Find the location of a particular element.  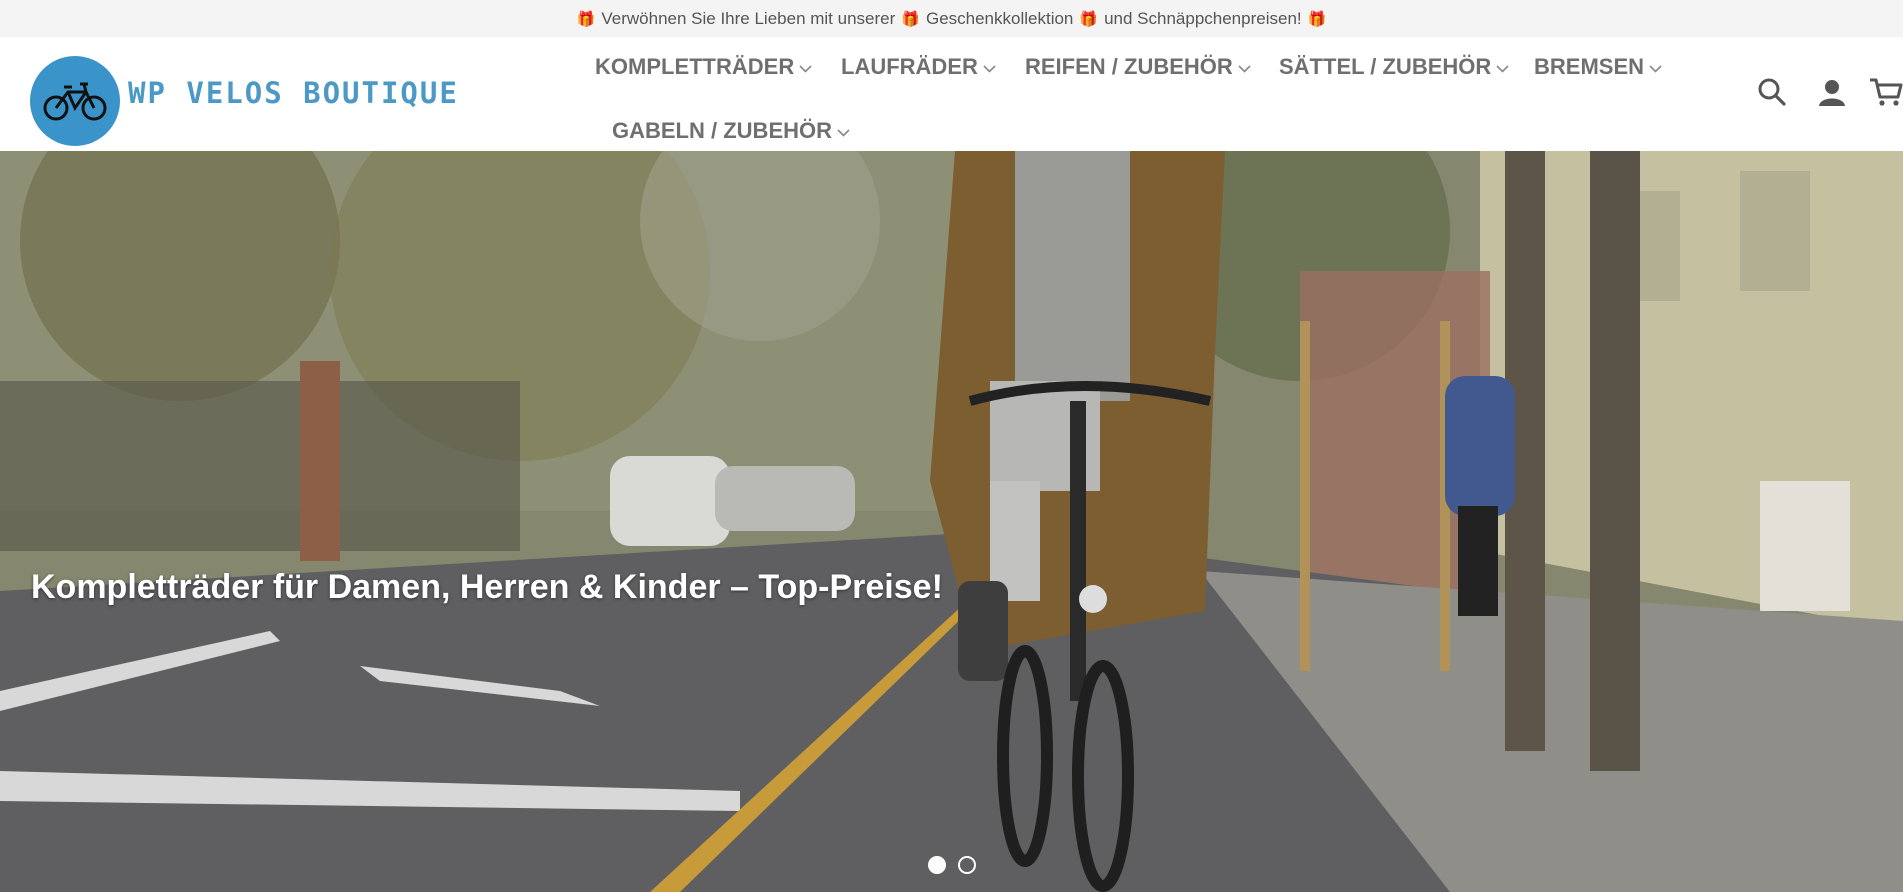

announcement-text-3: und Schnäppchenpreisen! is located at coordinates (1203, 18).